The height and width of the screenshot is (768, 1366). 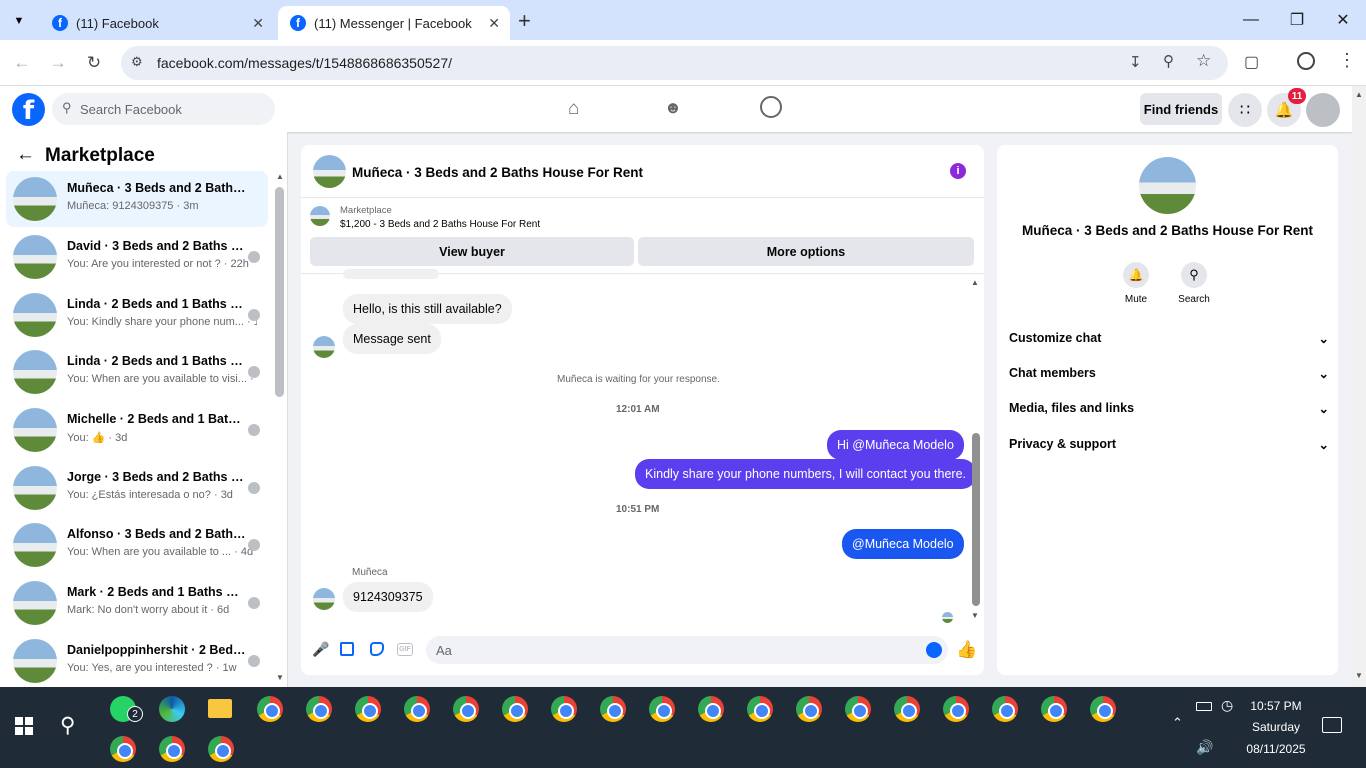 What do you see at coordinates (19, 21) in the screenshot?
I see `tab-search-button: ▼` at bounding box center [19, 21].